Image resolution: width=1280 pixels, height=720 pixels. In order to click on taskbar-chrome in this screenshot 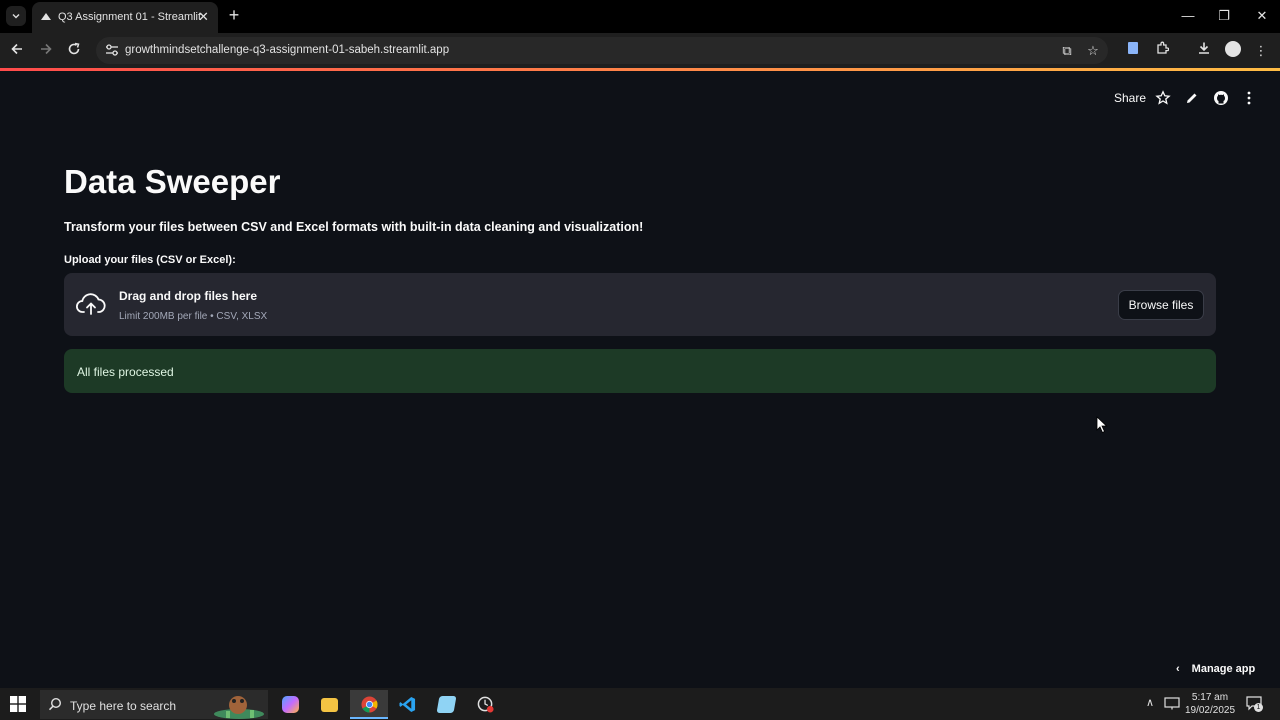, I will do `click(369, 704)`.